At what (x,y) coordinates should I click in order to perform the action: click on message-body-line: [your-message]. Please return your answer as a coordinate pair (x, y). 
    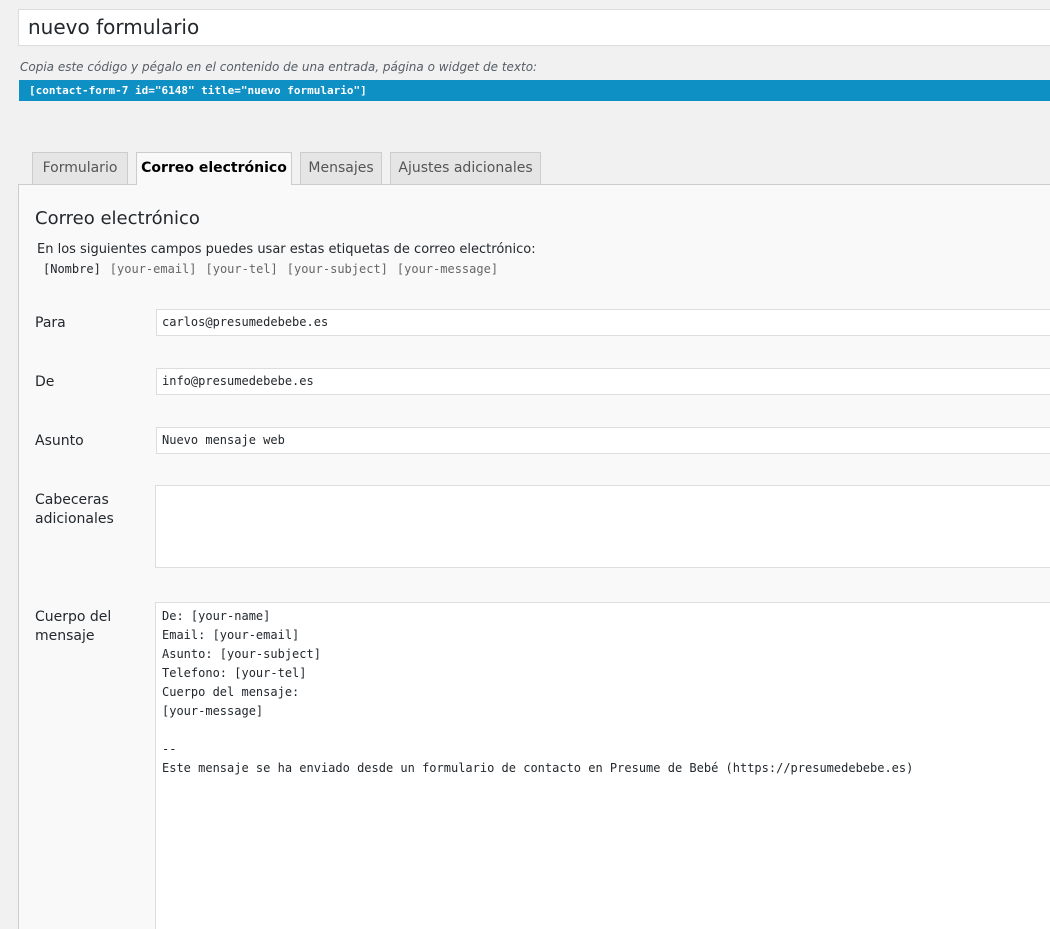
    Looking at the image, I should click on (213, 711).